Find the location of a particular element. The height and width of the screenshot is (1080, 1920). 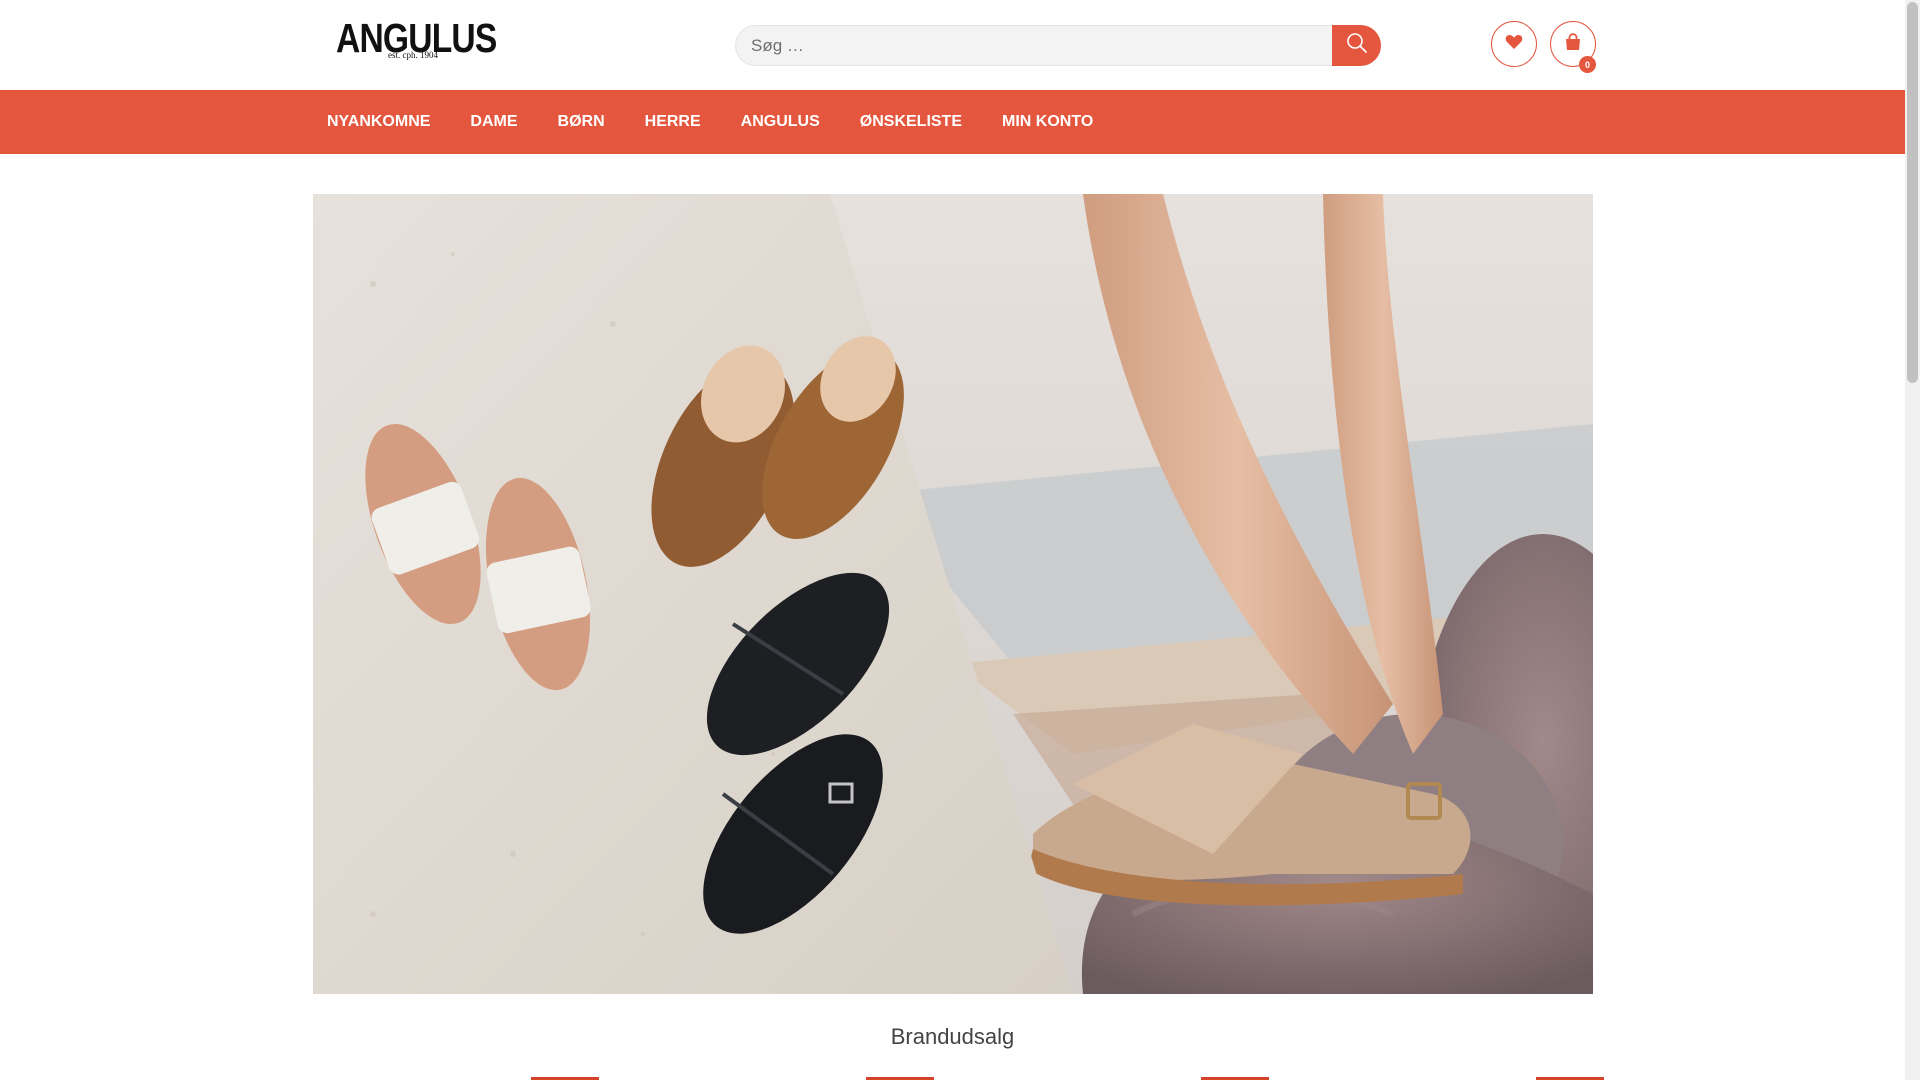

heart-icon is located at coordinates (1514, 44).